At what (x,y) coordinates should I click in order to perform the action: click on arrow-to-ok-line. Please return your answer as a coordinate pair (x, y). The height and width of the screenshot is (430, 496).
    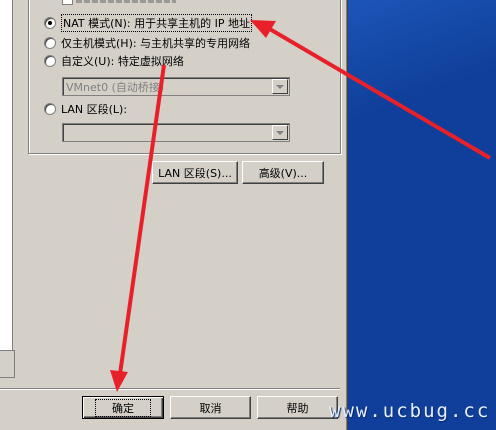
    Looking at the image, I should click on (142, 219).